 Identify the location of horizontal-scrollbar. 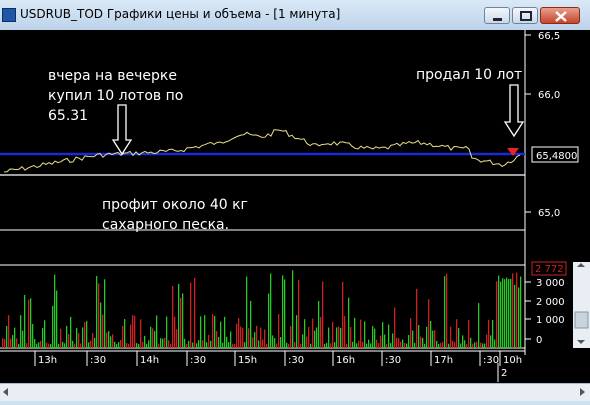
(295, 392).